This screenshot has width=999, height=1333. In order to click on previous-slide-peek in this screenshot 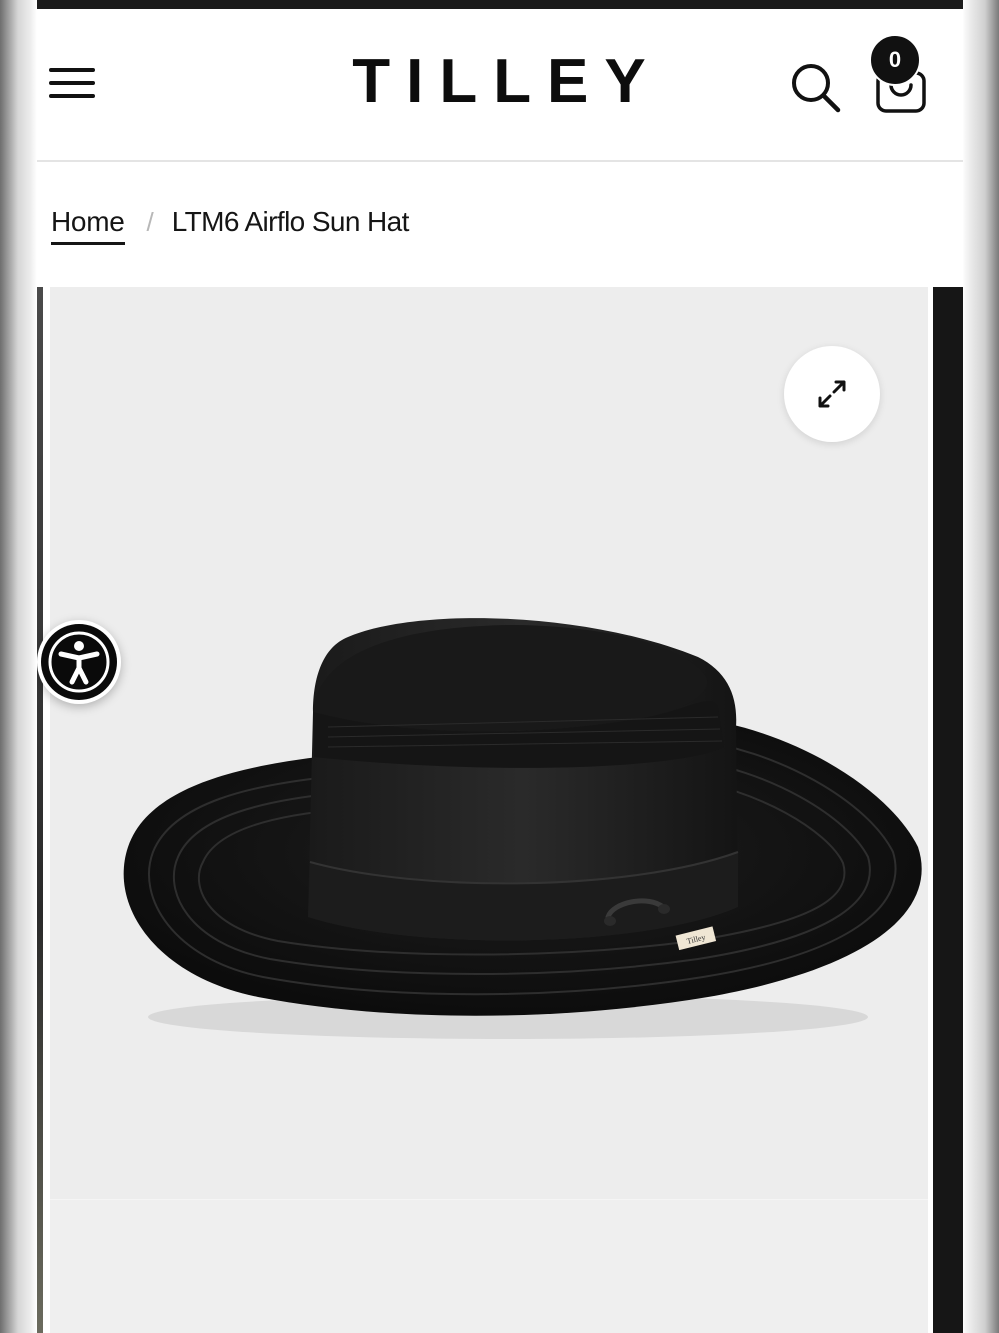, I will do `click(40, 810)`.